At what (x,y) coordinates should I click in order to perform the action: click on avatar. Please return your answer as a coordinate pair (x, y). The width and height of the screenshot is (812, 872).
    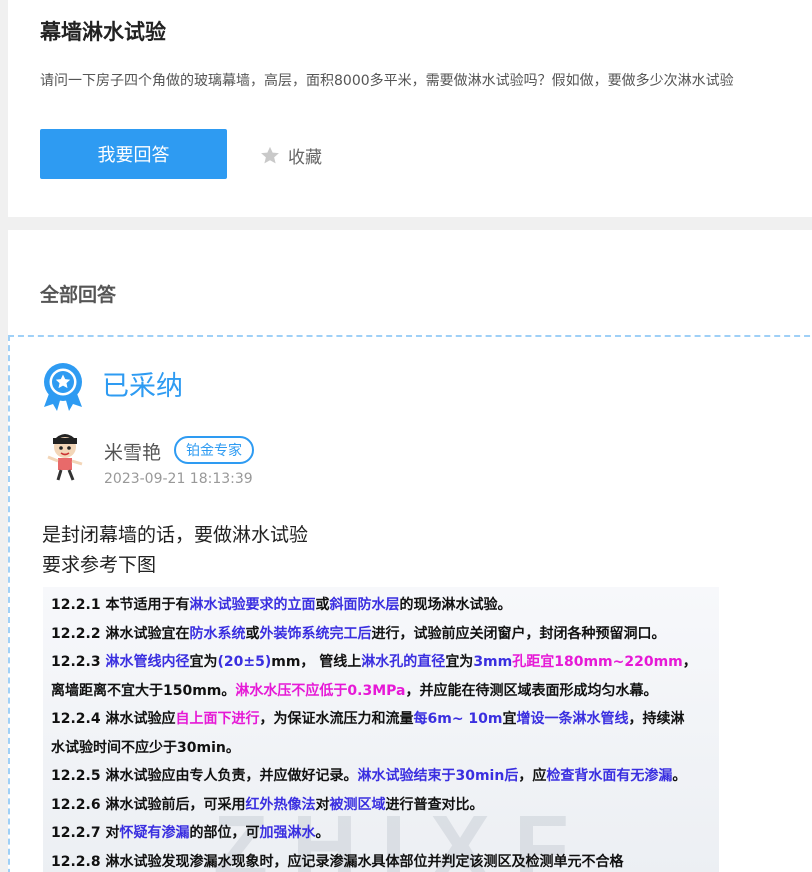
    Looking at the image, I should click on (65, 458).